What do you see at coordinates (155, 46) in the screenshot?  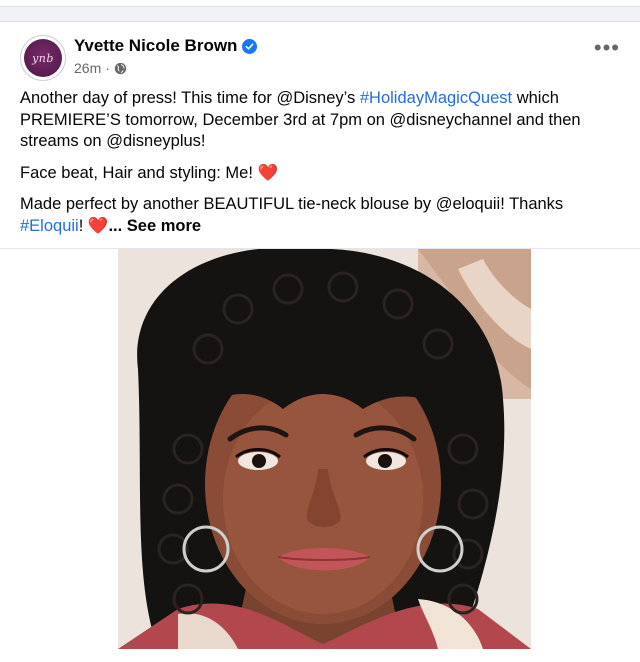 I see `author-name: Yvette Nicole Brown` at bounding box center [155, 46].